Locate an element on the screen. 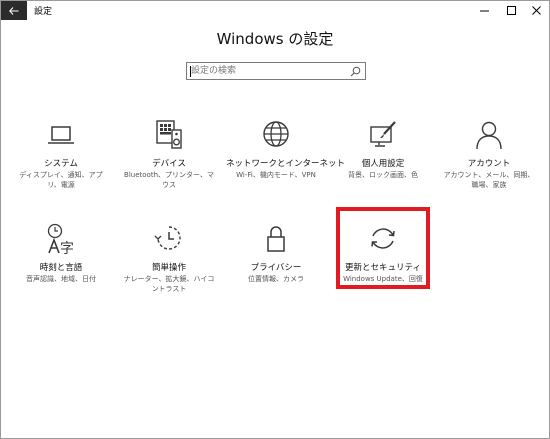 The width and height of the screenshot is (550, 439). title-bar: 設定 is located at coordinates (275, 10).